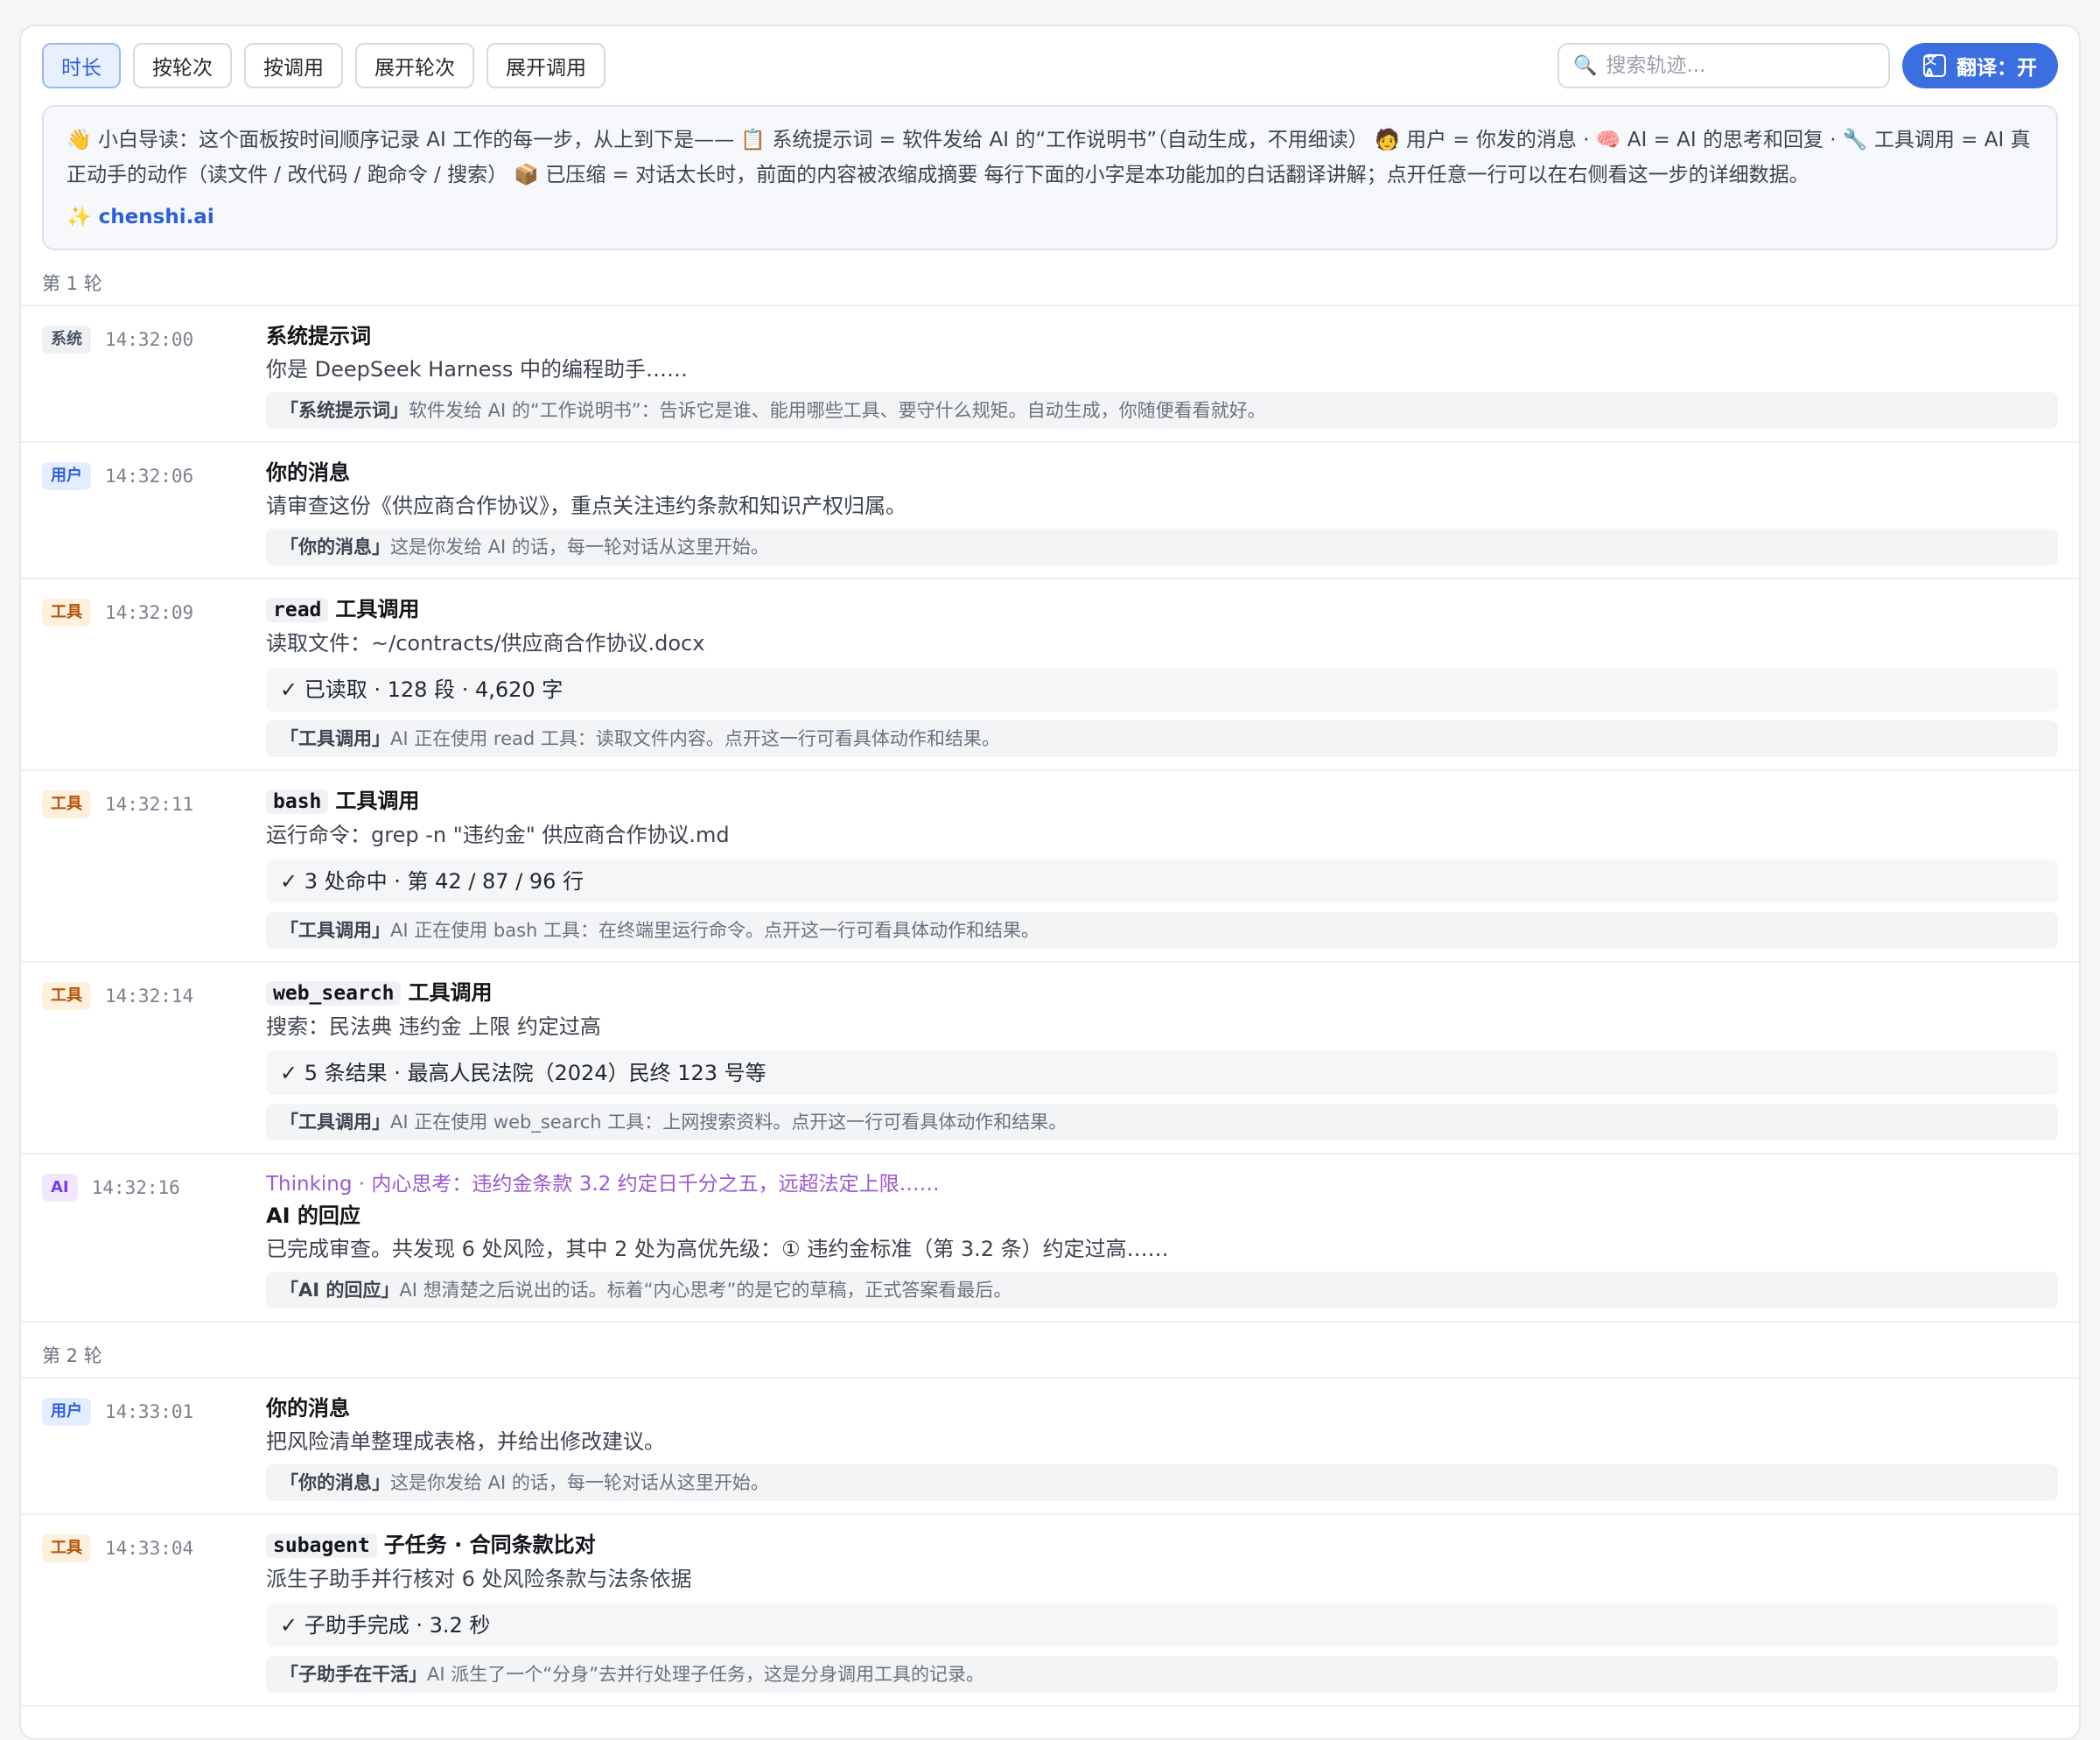 Image resolution: width=2100 pixels, height=1740 pixels. Describe the element at coordinates (154, 1447) in the screenshot. I see `row-meta: 用户 14:33:01` at that location.